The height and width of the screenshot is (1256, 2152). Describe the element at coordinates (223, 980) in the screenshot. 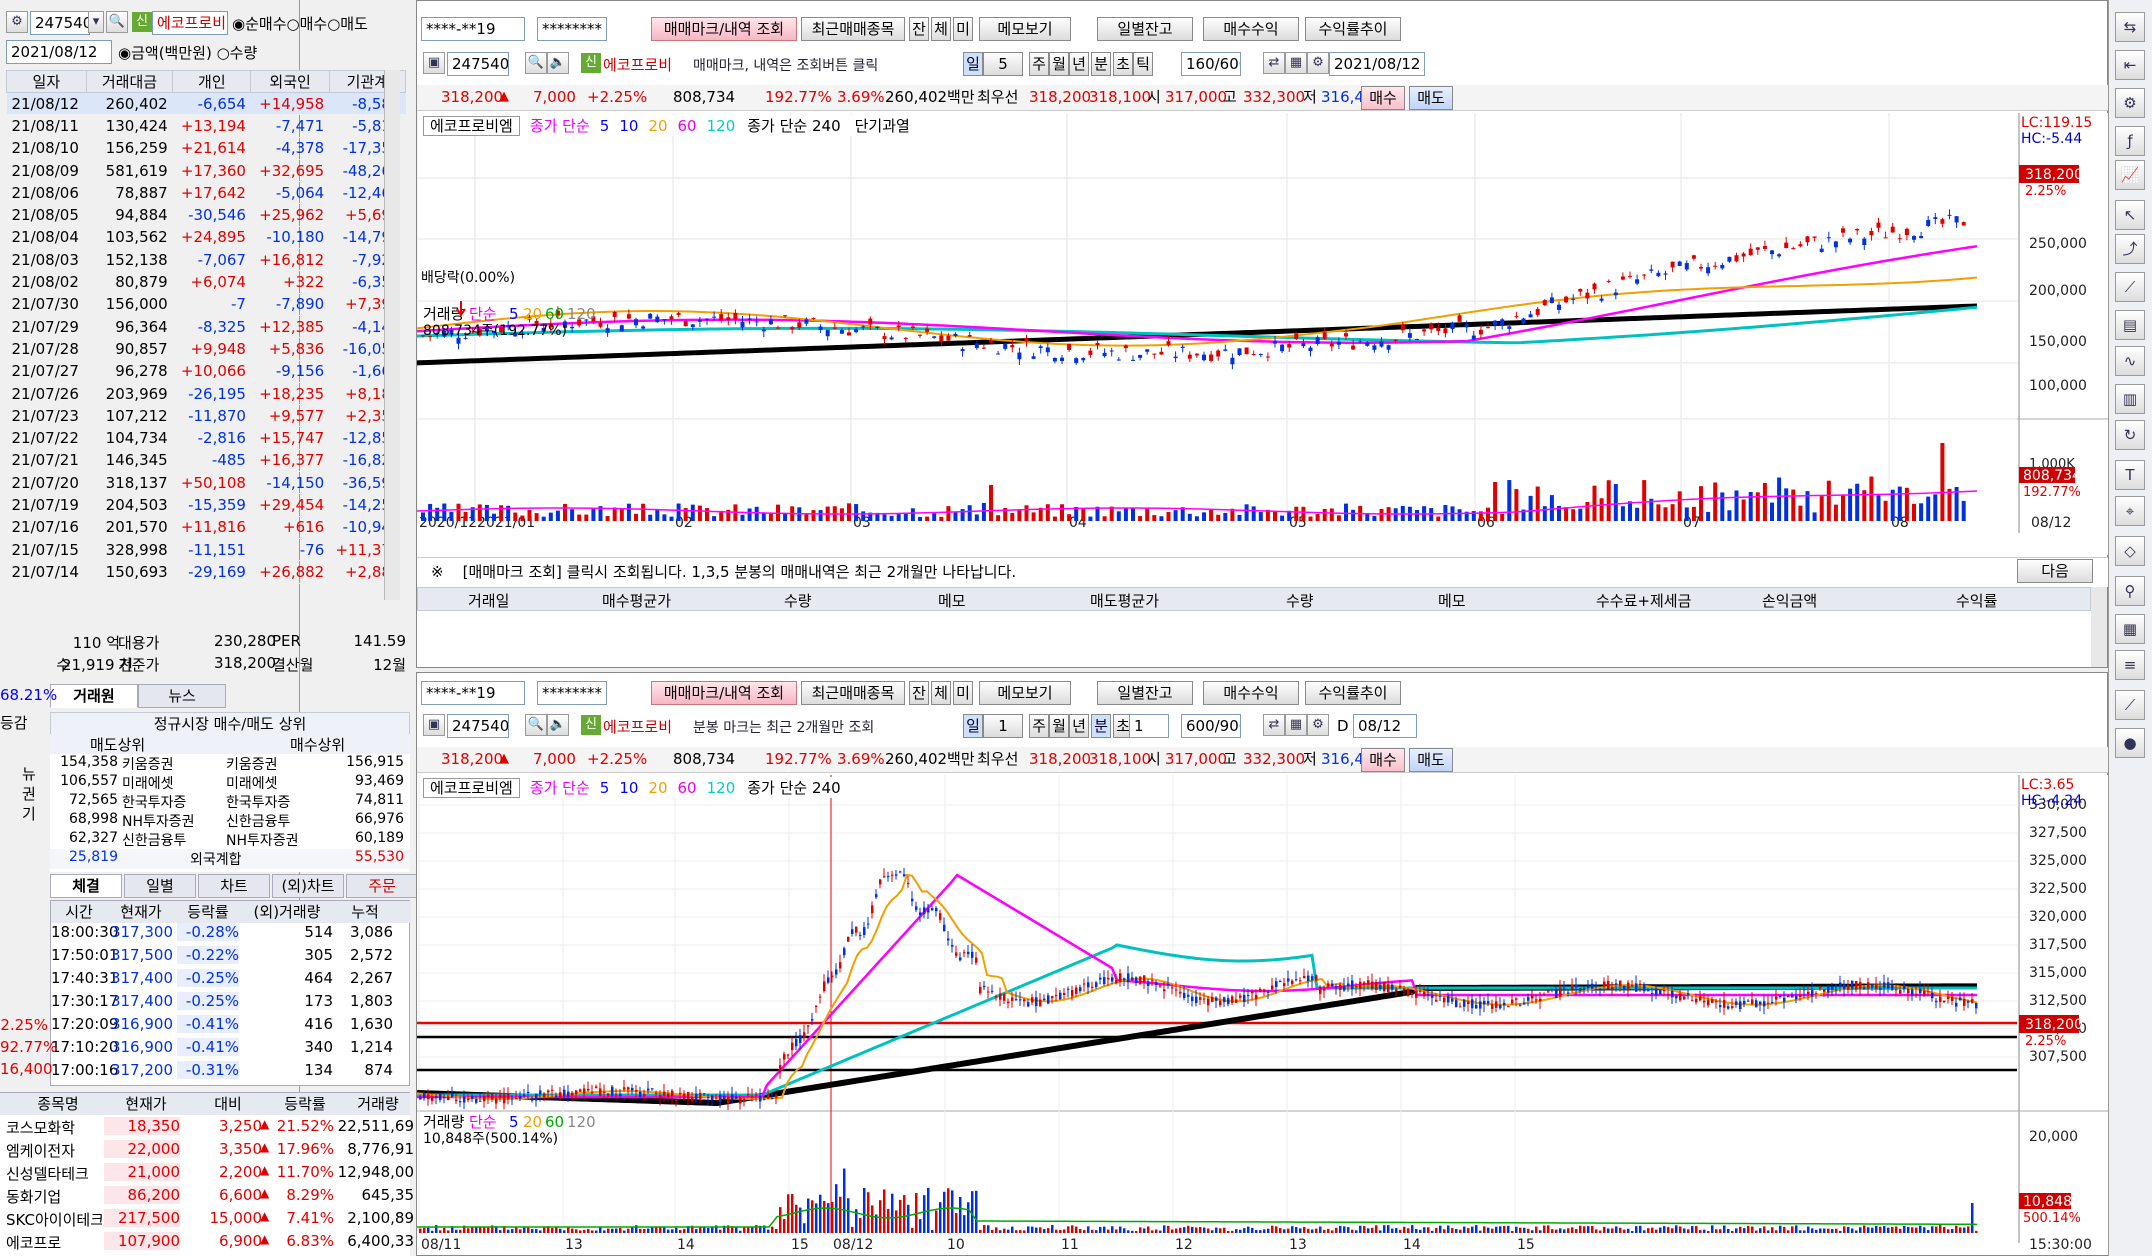

I see `trade-row: 17:40:31 317,400 -0.25% 464 2,267` at that location.